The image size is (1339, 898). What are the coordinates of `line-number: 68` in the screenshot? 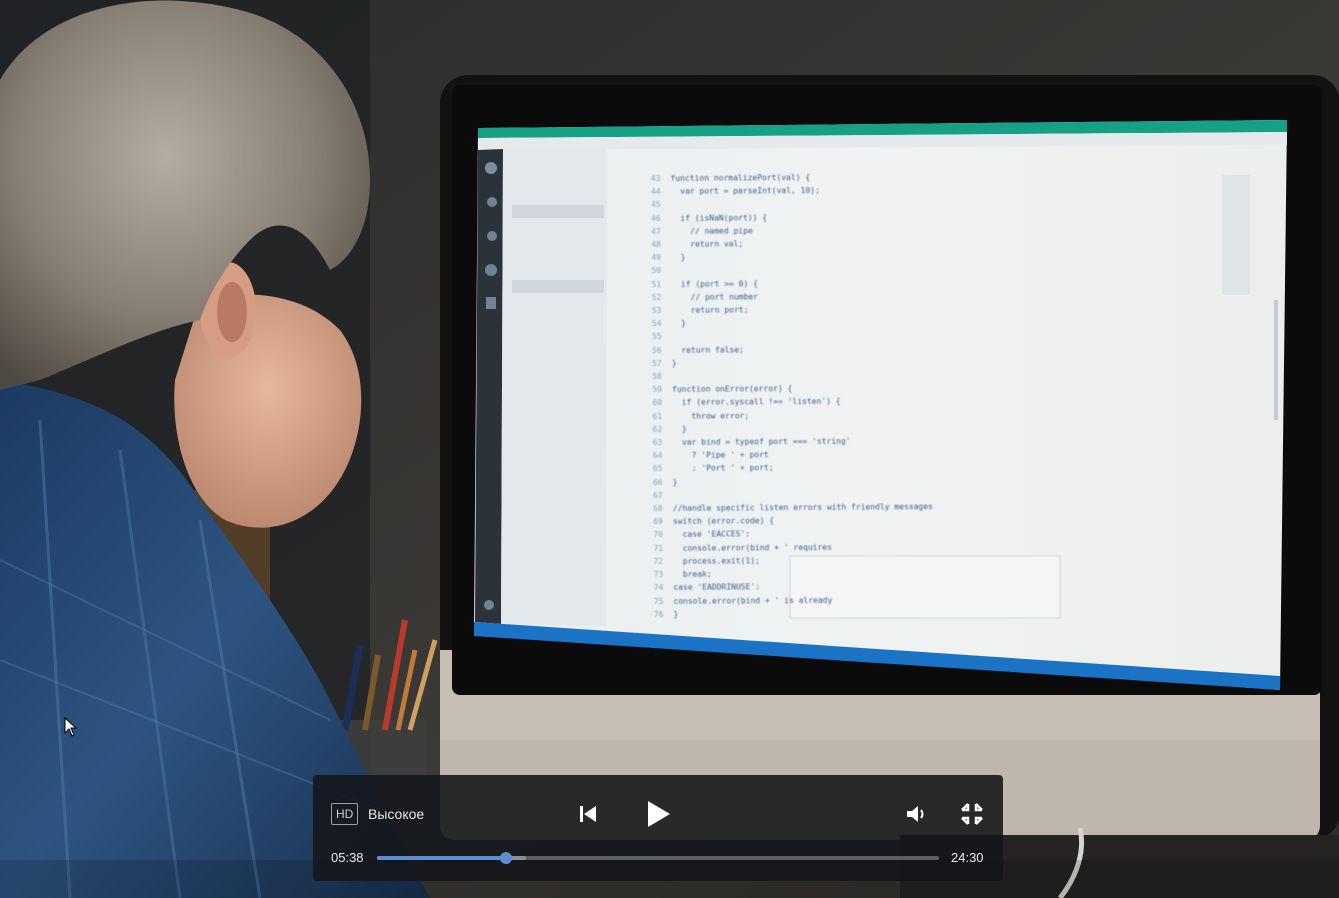 It's located at (658, 509).